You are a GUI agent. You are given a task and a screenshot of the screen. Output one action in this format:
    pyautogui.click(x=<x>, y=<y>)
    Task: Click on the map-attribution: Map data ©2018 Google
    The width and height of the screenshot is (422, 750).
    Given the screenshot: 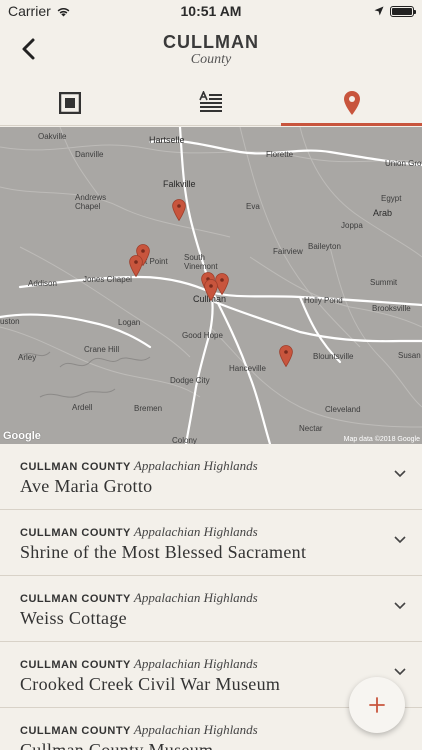 What is the action you would take?
    pyautogui.click(x=382, y=439)
    